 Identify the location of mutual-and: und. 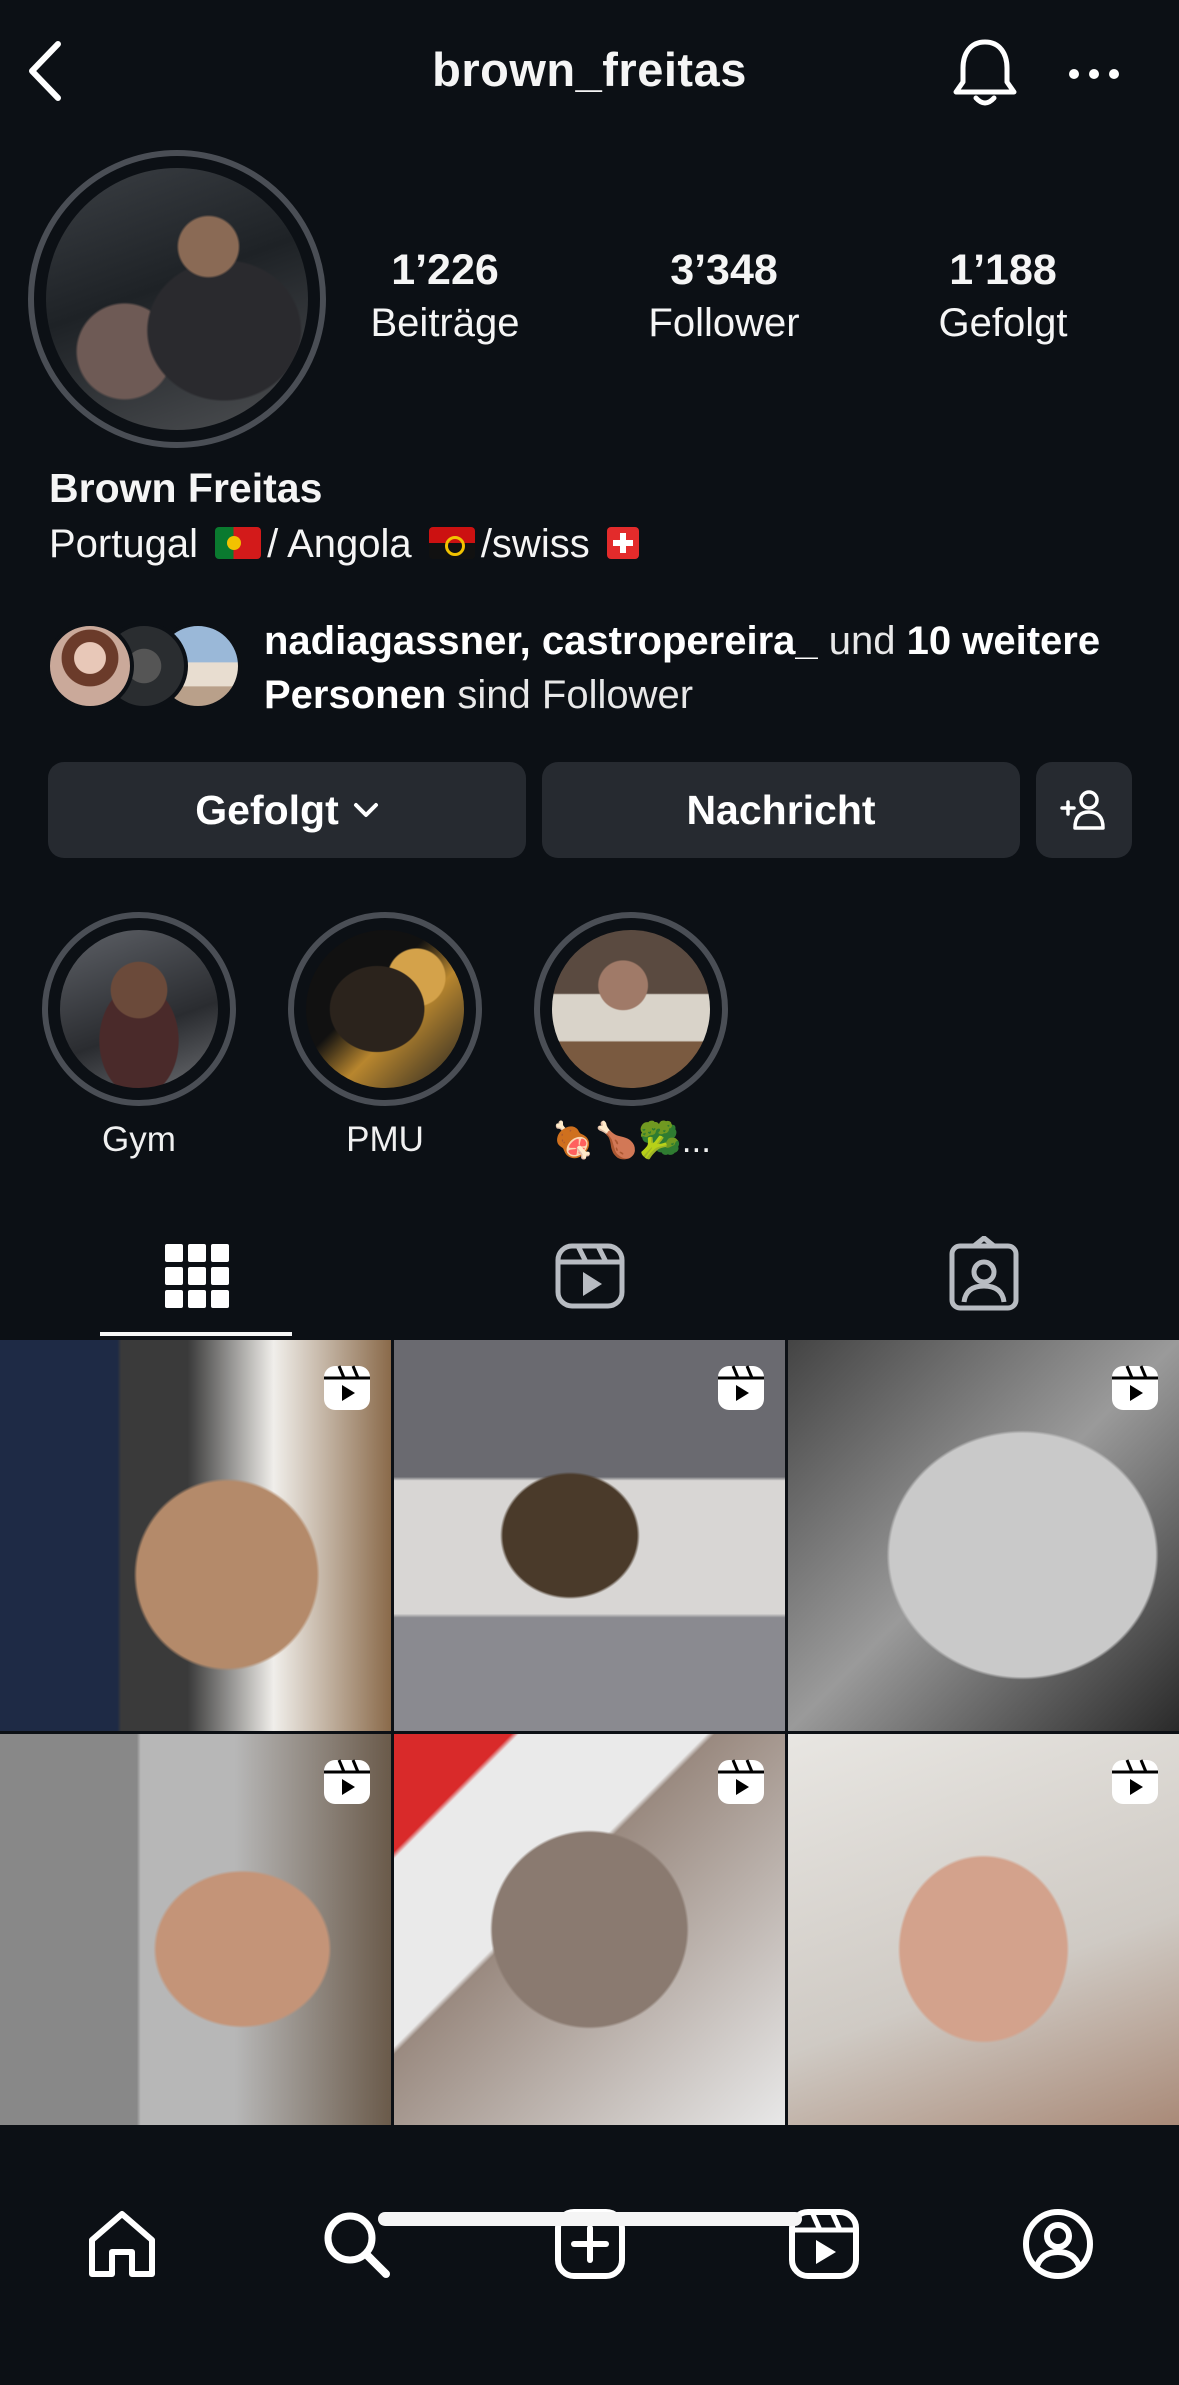
(862, 641).